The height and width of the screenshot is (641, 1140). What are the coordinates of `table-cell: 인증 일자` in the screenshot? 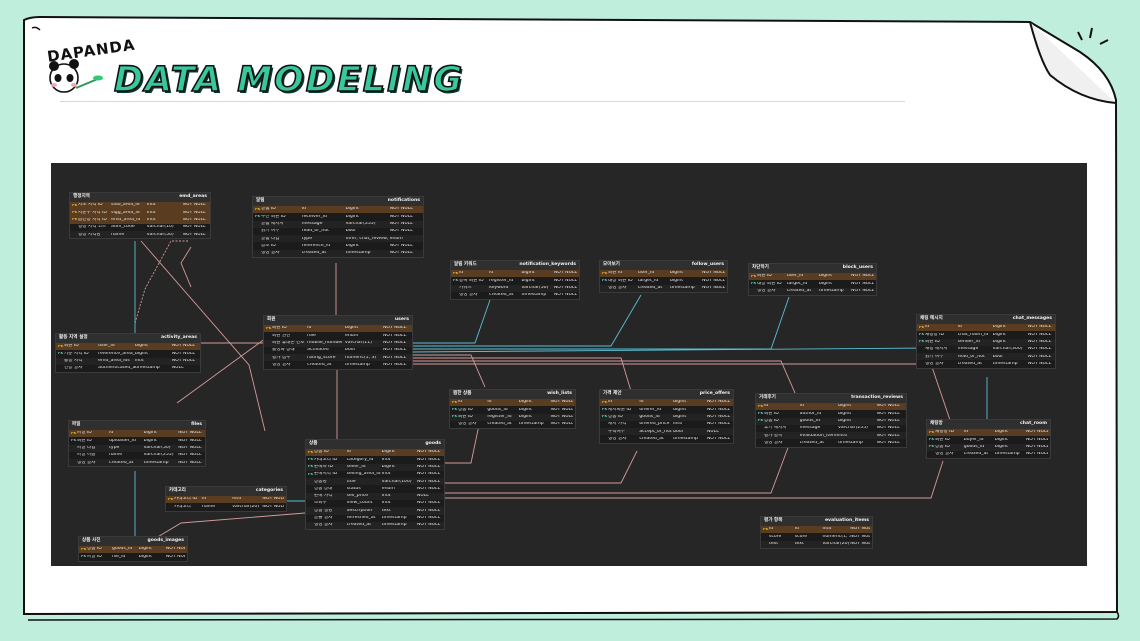 It's located at (73, 368).